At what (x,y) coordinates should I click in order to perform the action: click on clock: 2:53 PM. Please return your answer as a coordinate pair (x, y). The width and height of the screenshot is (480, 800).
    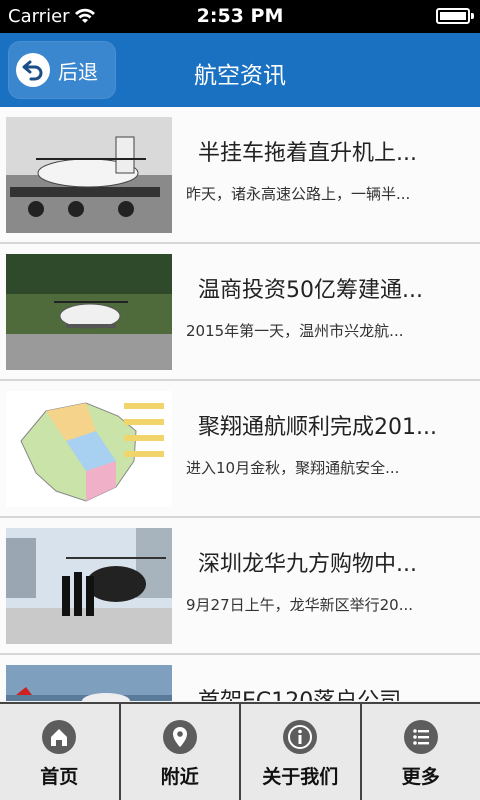
    Looking at the image, I should click on (240, 16).